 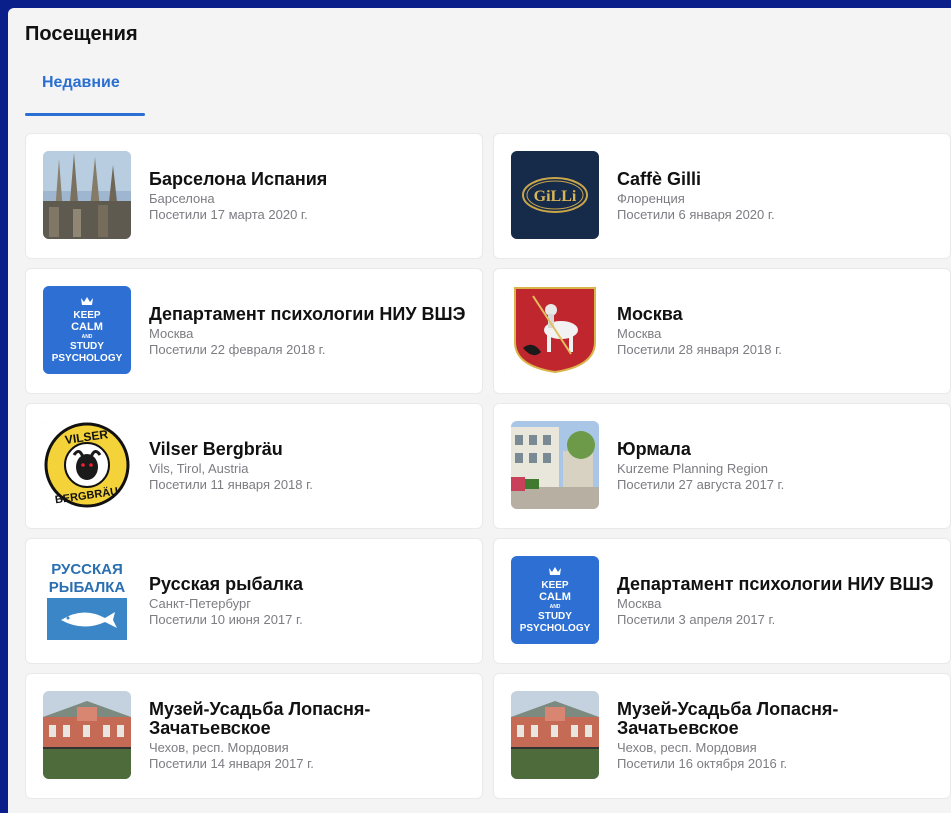 I want to click on visit-date: Посетили 11 января 2018 г., so click(x=231, y=484).